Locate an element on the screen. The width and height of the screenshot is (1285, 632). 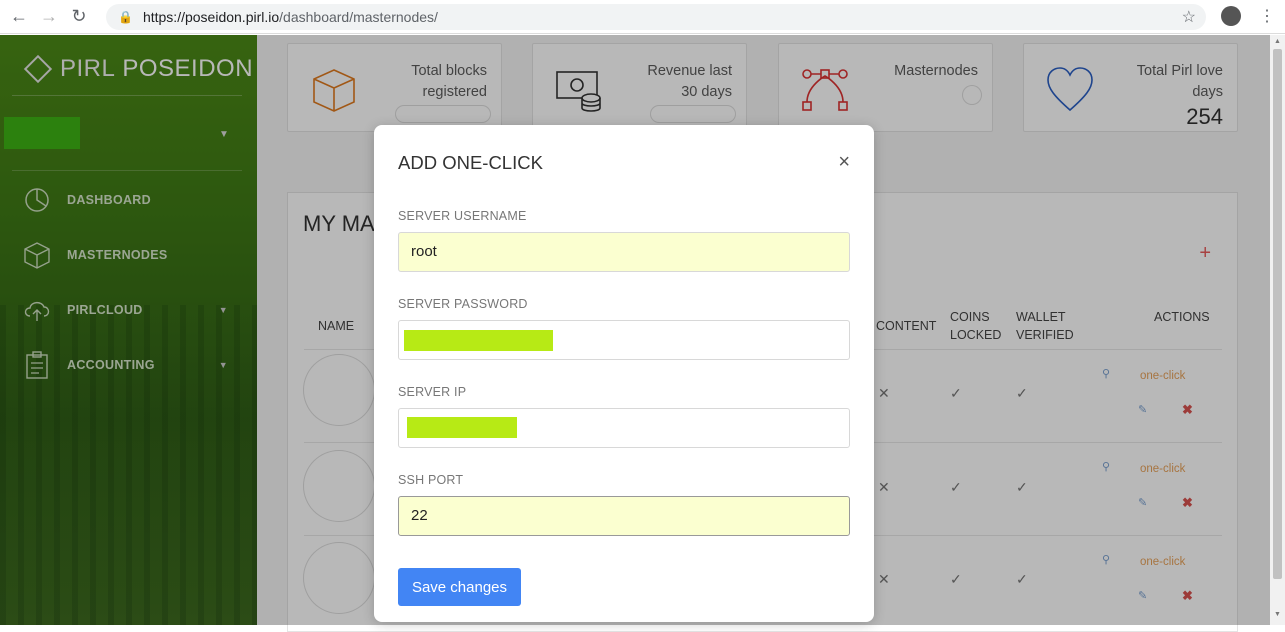
username-field: root is located at coordinates (624, 252).